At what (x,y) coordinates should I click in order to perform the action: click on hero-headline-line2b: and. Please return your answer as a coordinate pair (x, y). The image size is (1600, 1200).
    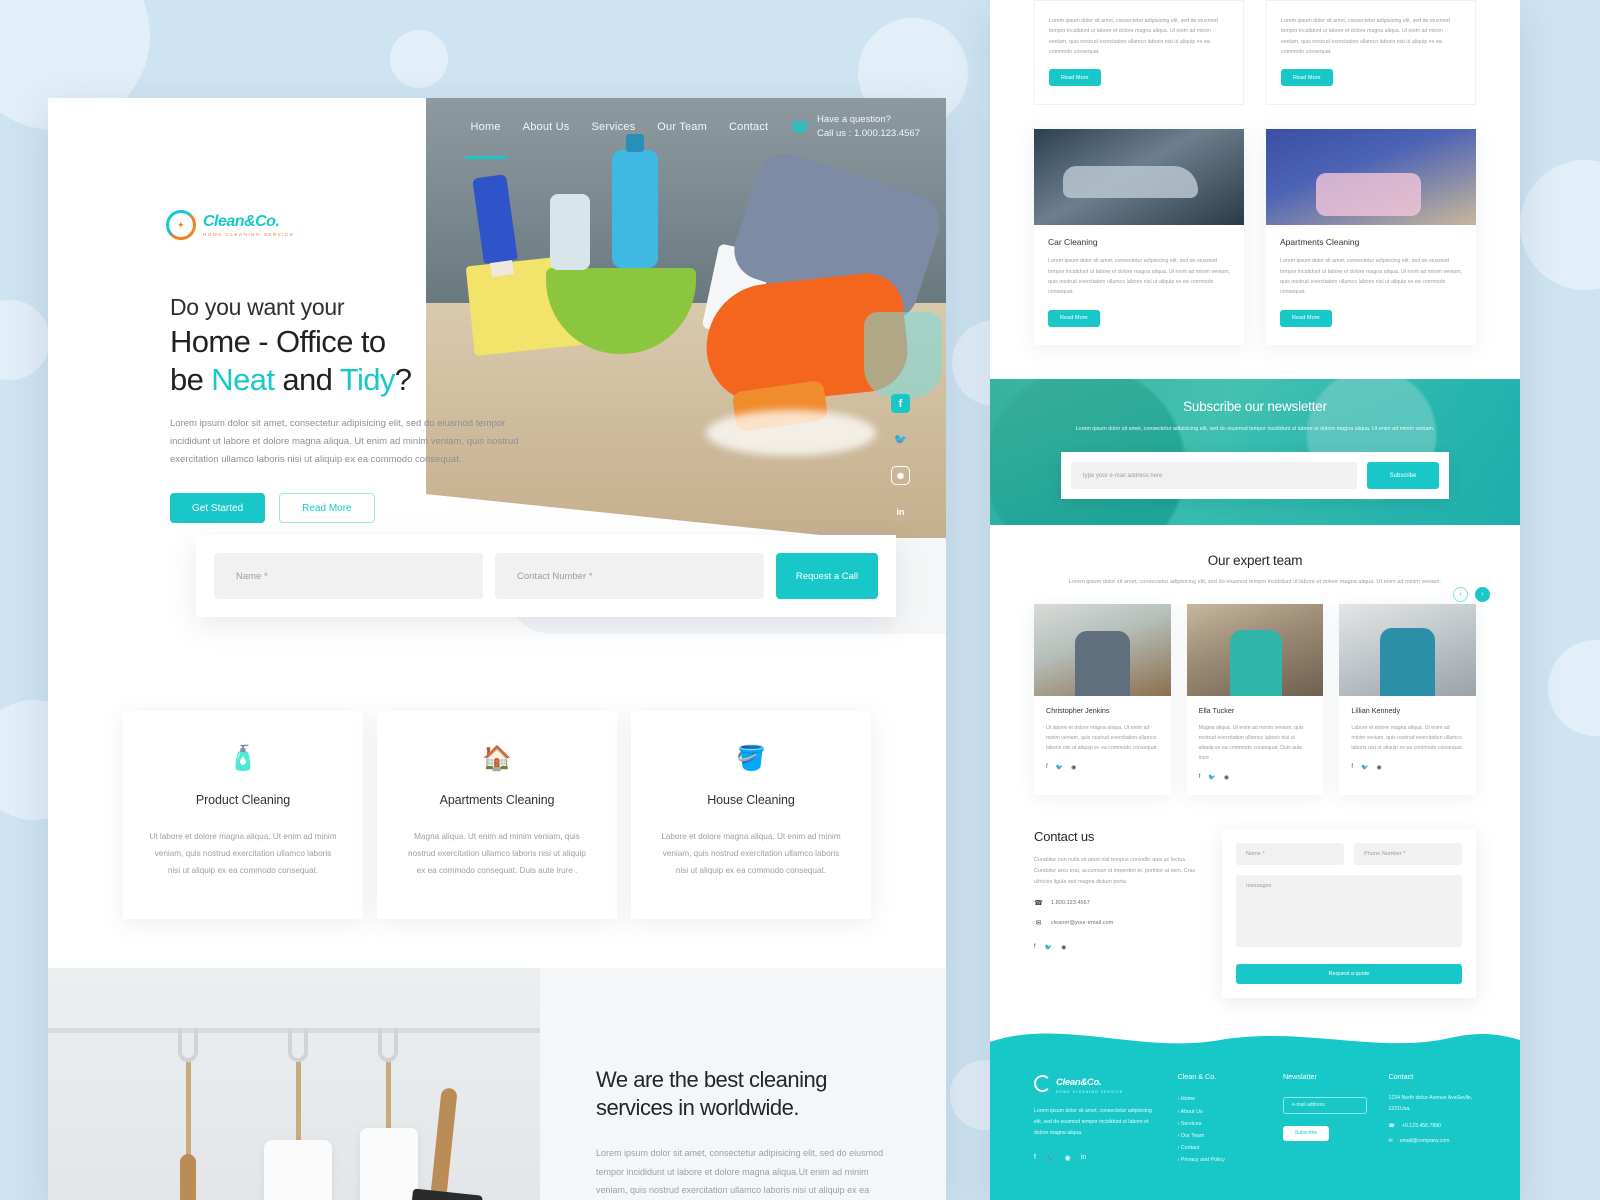
    Looking at the image, I should click on (307, 379).